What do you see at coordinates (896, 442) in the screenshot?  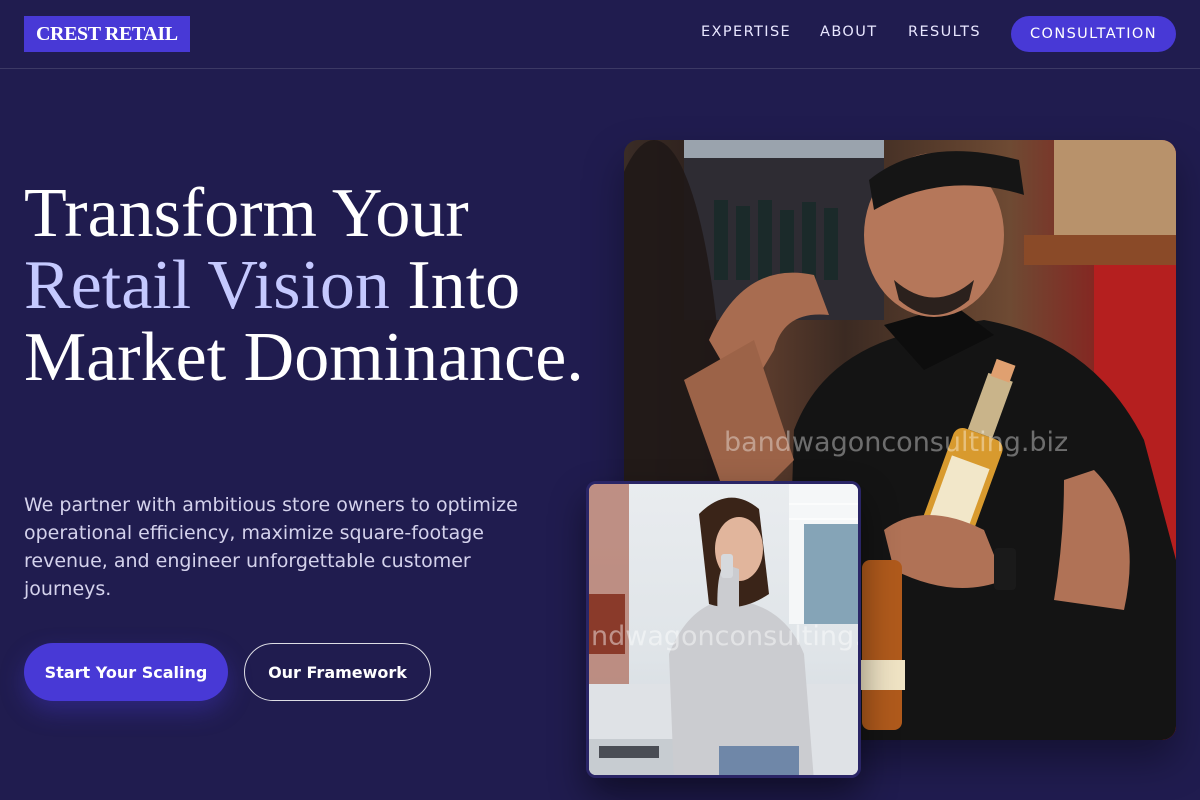 I see `main-photo-watermark: bandwagonconsulting.biz` at bounding box center [896, 442].